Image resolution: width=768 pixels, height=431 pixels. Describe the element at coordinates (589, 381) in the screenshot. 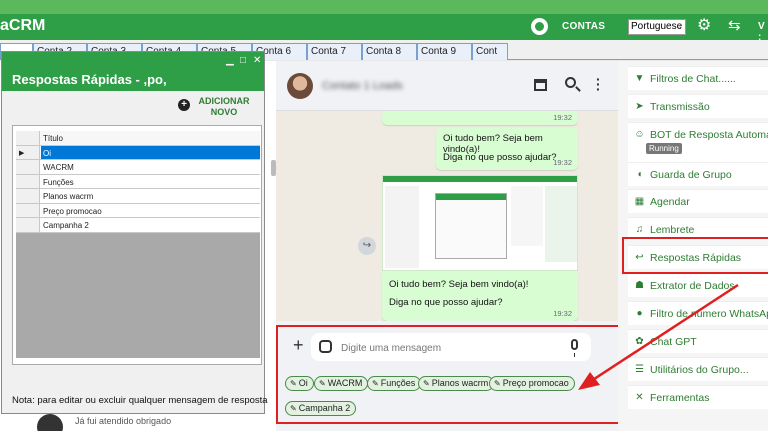

I see `arrow-head` at that location.